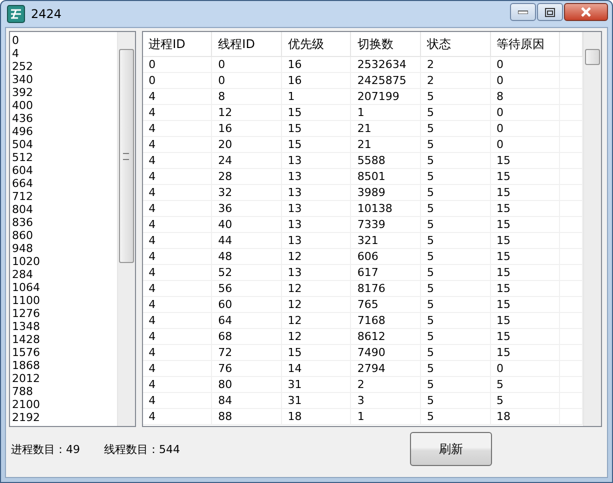 This screenshot has height=483, width=613. I want to click on list-item: 1064, so click(64, 287).